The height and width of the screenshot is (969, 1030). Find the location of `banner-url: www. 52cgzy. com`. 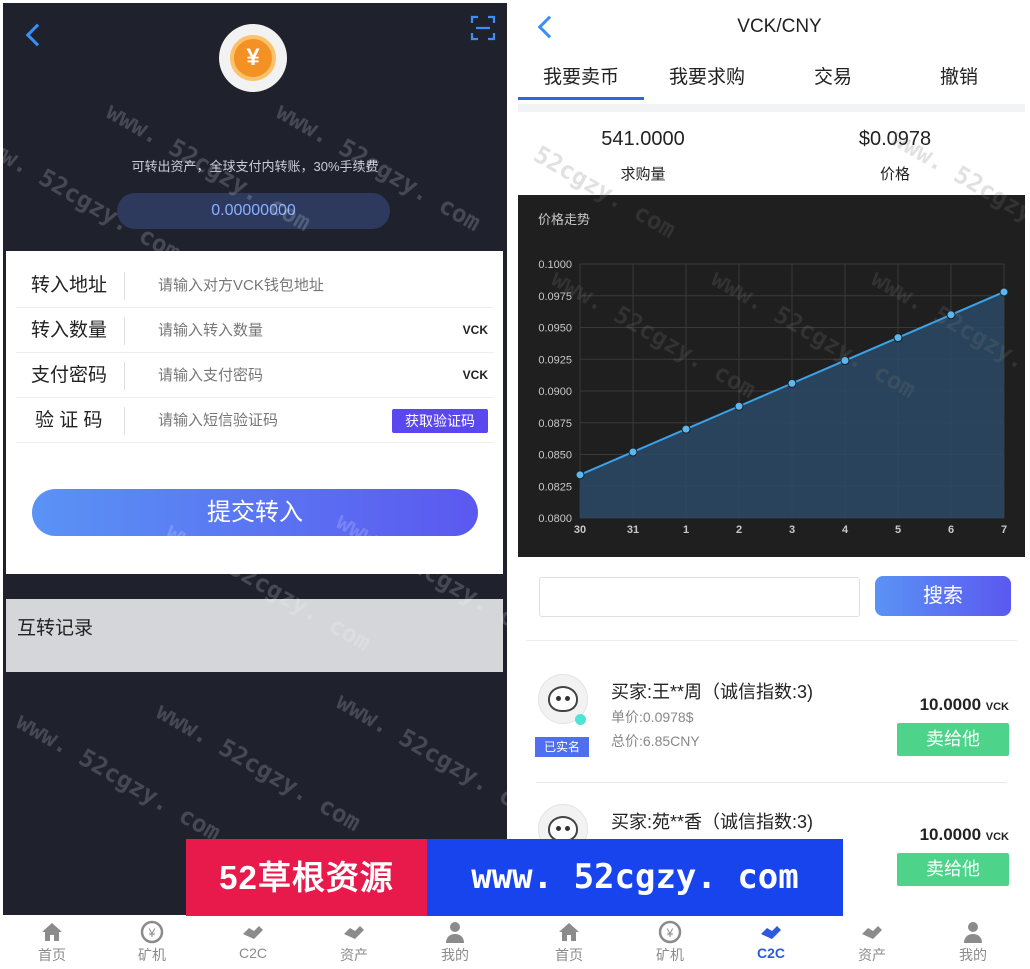

banner-url: www. 52cgzy. com is located at coordinates (635, 877).